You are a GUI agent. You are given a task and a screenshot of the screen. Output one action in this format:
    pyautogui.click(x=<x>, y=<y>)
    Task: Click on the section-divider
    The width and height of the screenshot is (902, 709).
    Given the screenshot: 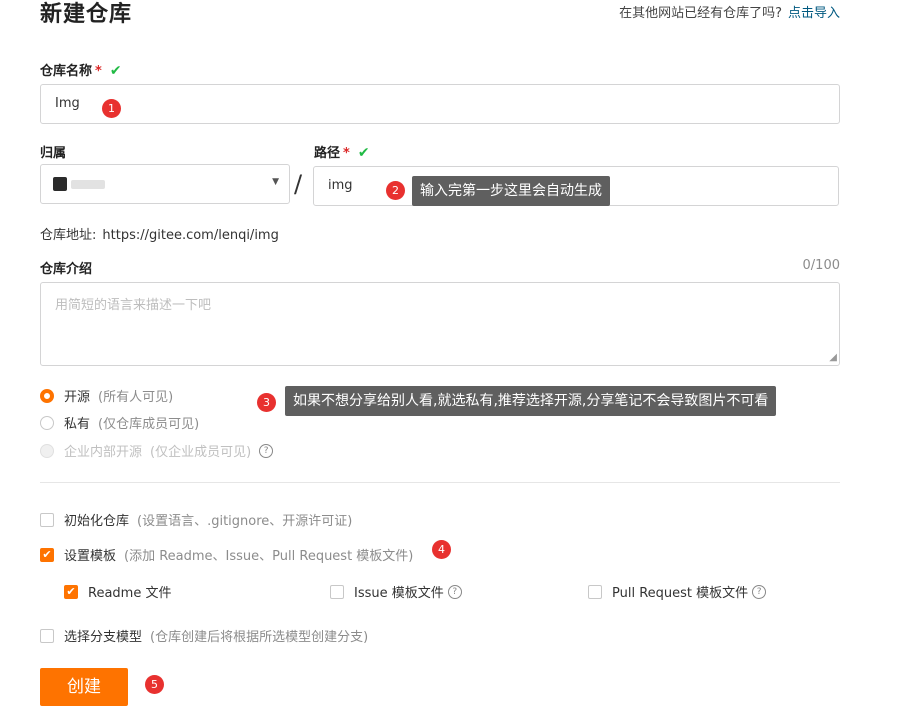 What is the action you would take?
    pyautogui.click(x=440, y=482)
    